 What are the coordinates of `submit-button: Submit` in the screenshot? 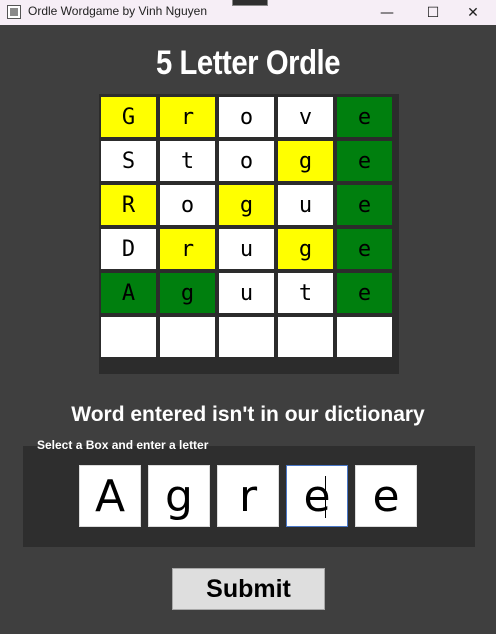 It's located at (248, 589).